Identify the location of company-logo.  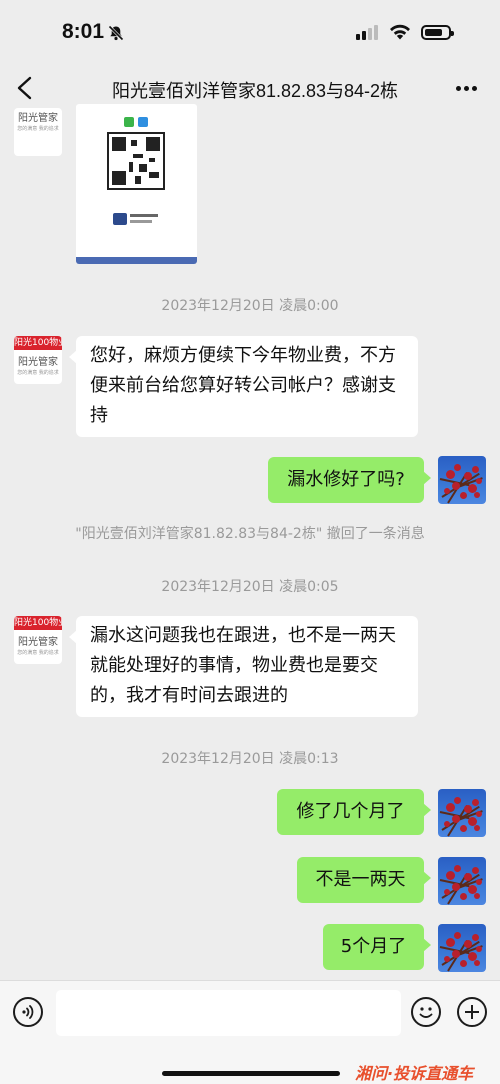
(135, 219).